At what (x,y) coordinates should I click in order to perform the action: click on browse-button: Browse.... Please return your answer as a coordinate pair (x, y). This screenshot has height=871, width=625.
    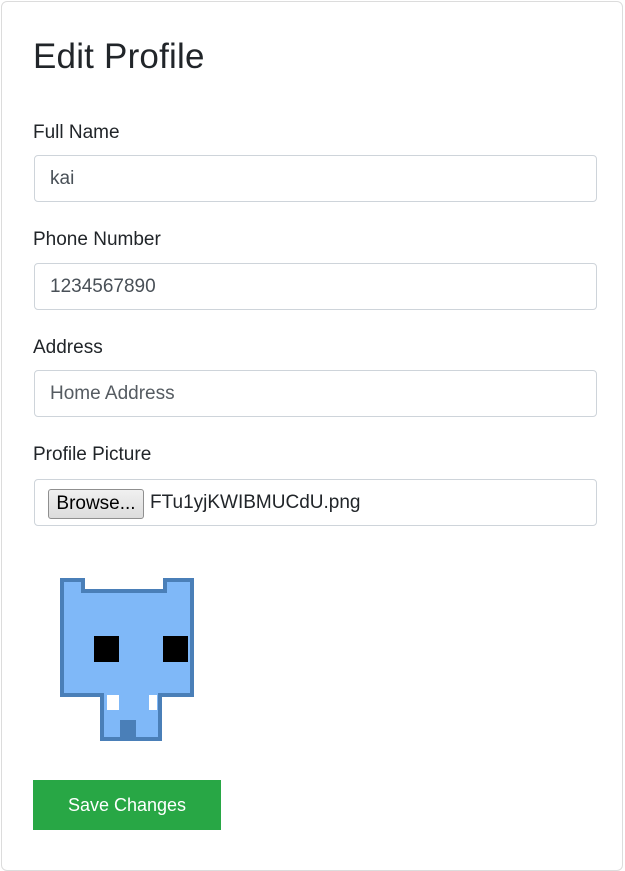
    Looking at the image, I should click on (96, 504).